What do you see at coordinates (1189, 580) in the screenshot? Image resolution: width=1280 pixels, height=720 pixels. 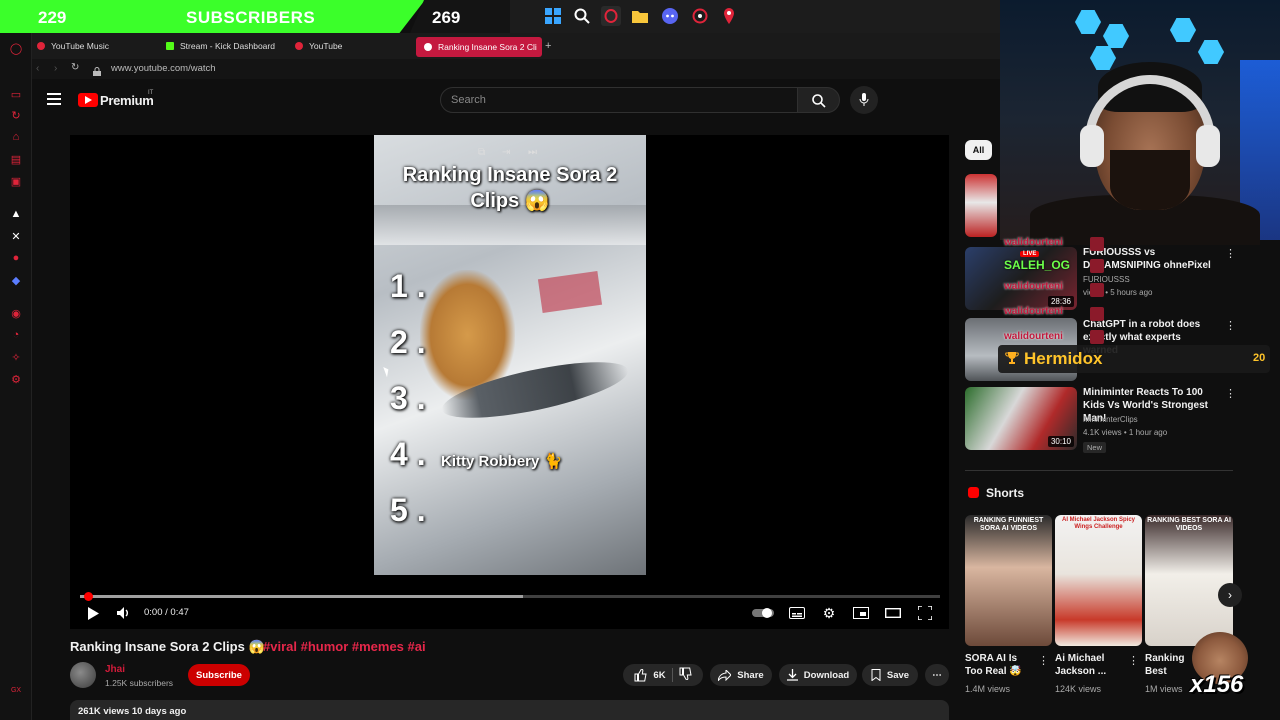 I see `short-thumbnail-2: RANKING BEST SORA AI VIDEOS` at bounding box center [1189, 580].